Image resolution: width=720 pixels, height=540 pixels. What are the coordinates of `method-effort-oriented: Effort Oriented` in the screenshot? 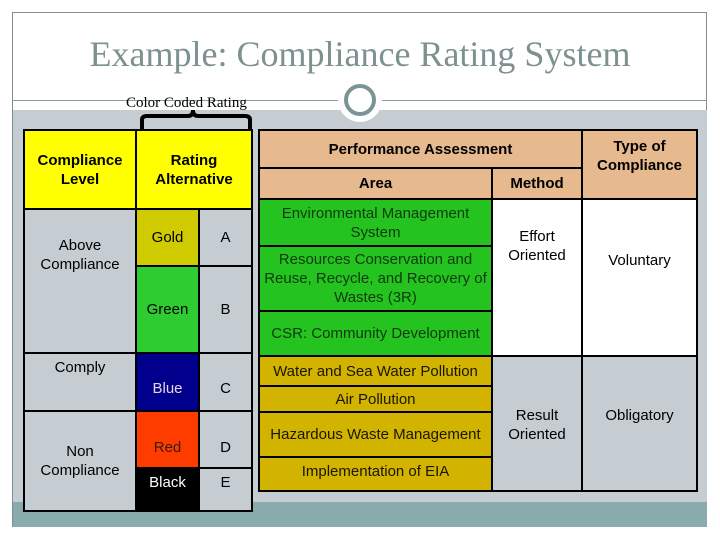 It's located at (537, 277).